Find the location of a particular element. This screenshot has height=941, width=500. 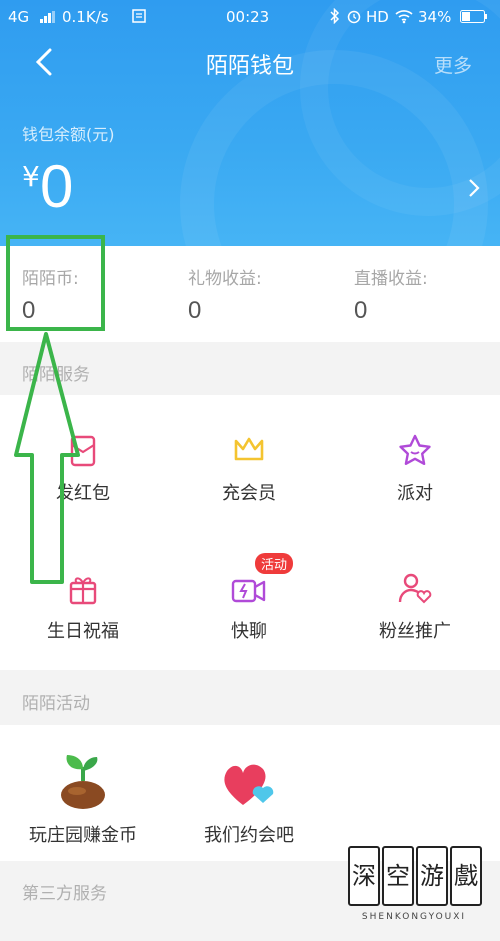

watermark-char: 游 is located at coordinates (432, 876).